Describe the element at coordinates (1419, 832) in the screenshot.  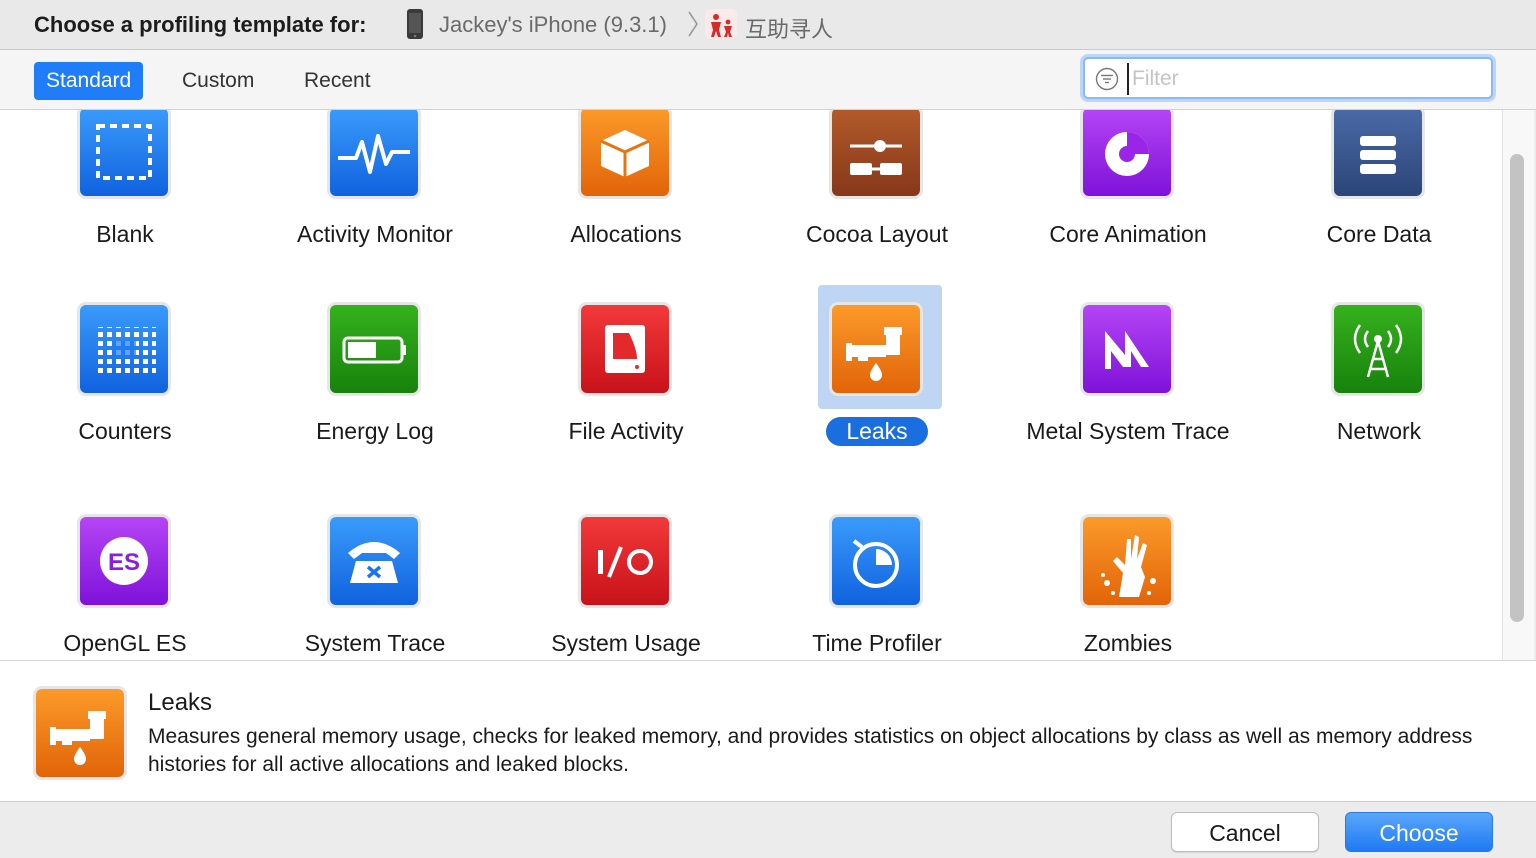
I see `choose-button: Choose` at that location.